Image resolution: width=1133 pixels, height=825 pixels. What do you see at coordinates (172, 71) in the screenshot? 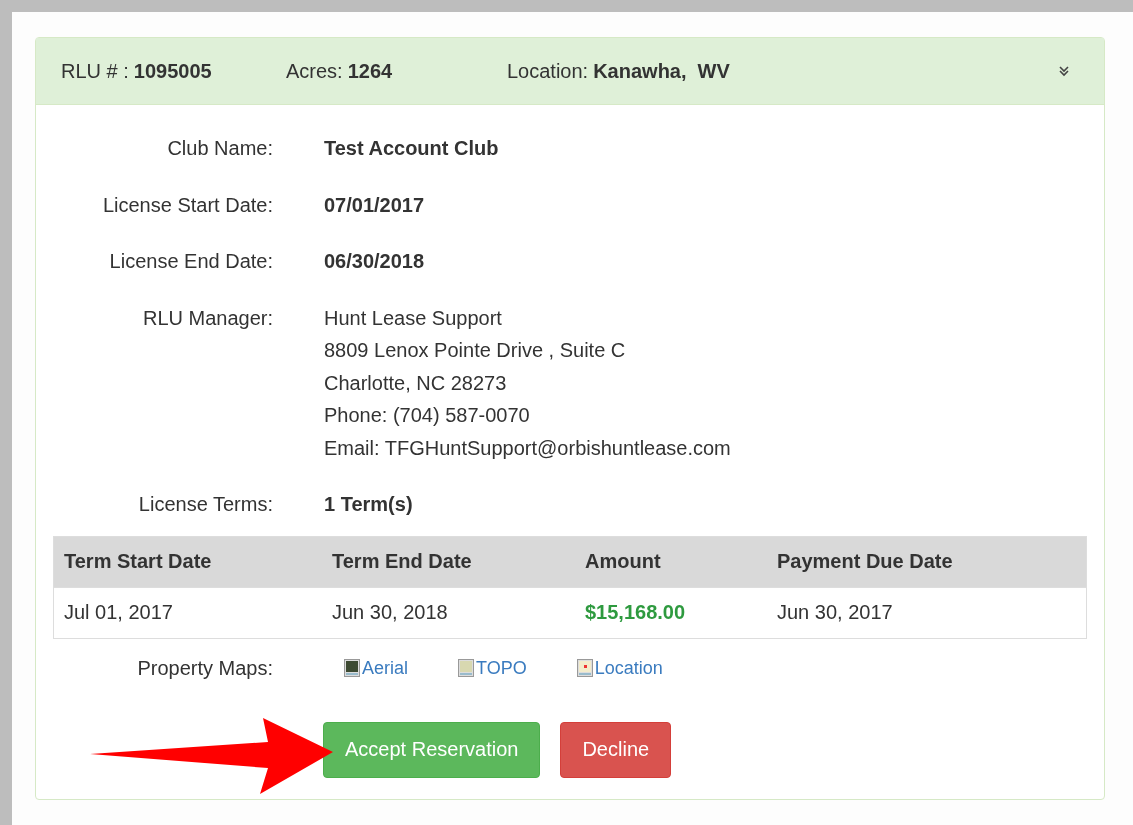
I see `header-value: 1095005` at bounding box center [172, 71].